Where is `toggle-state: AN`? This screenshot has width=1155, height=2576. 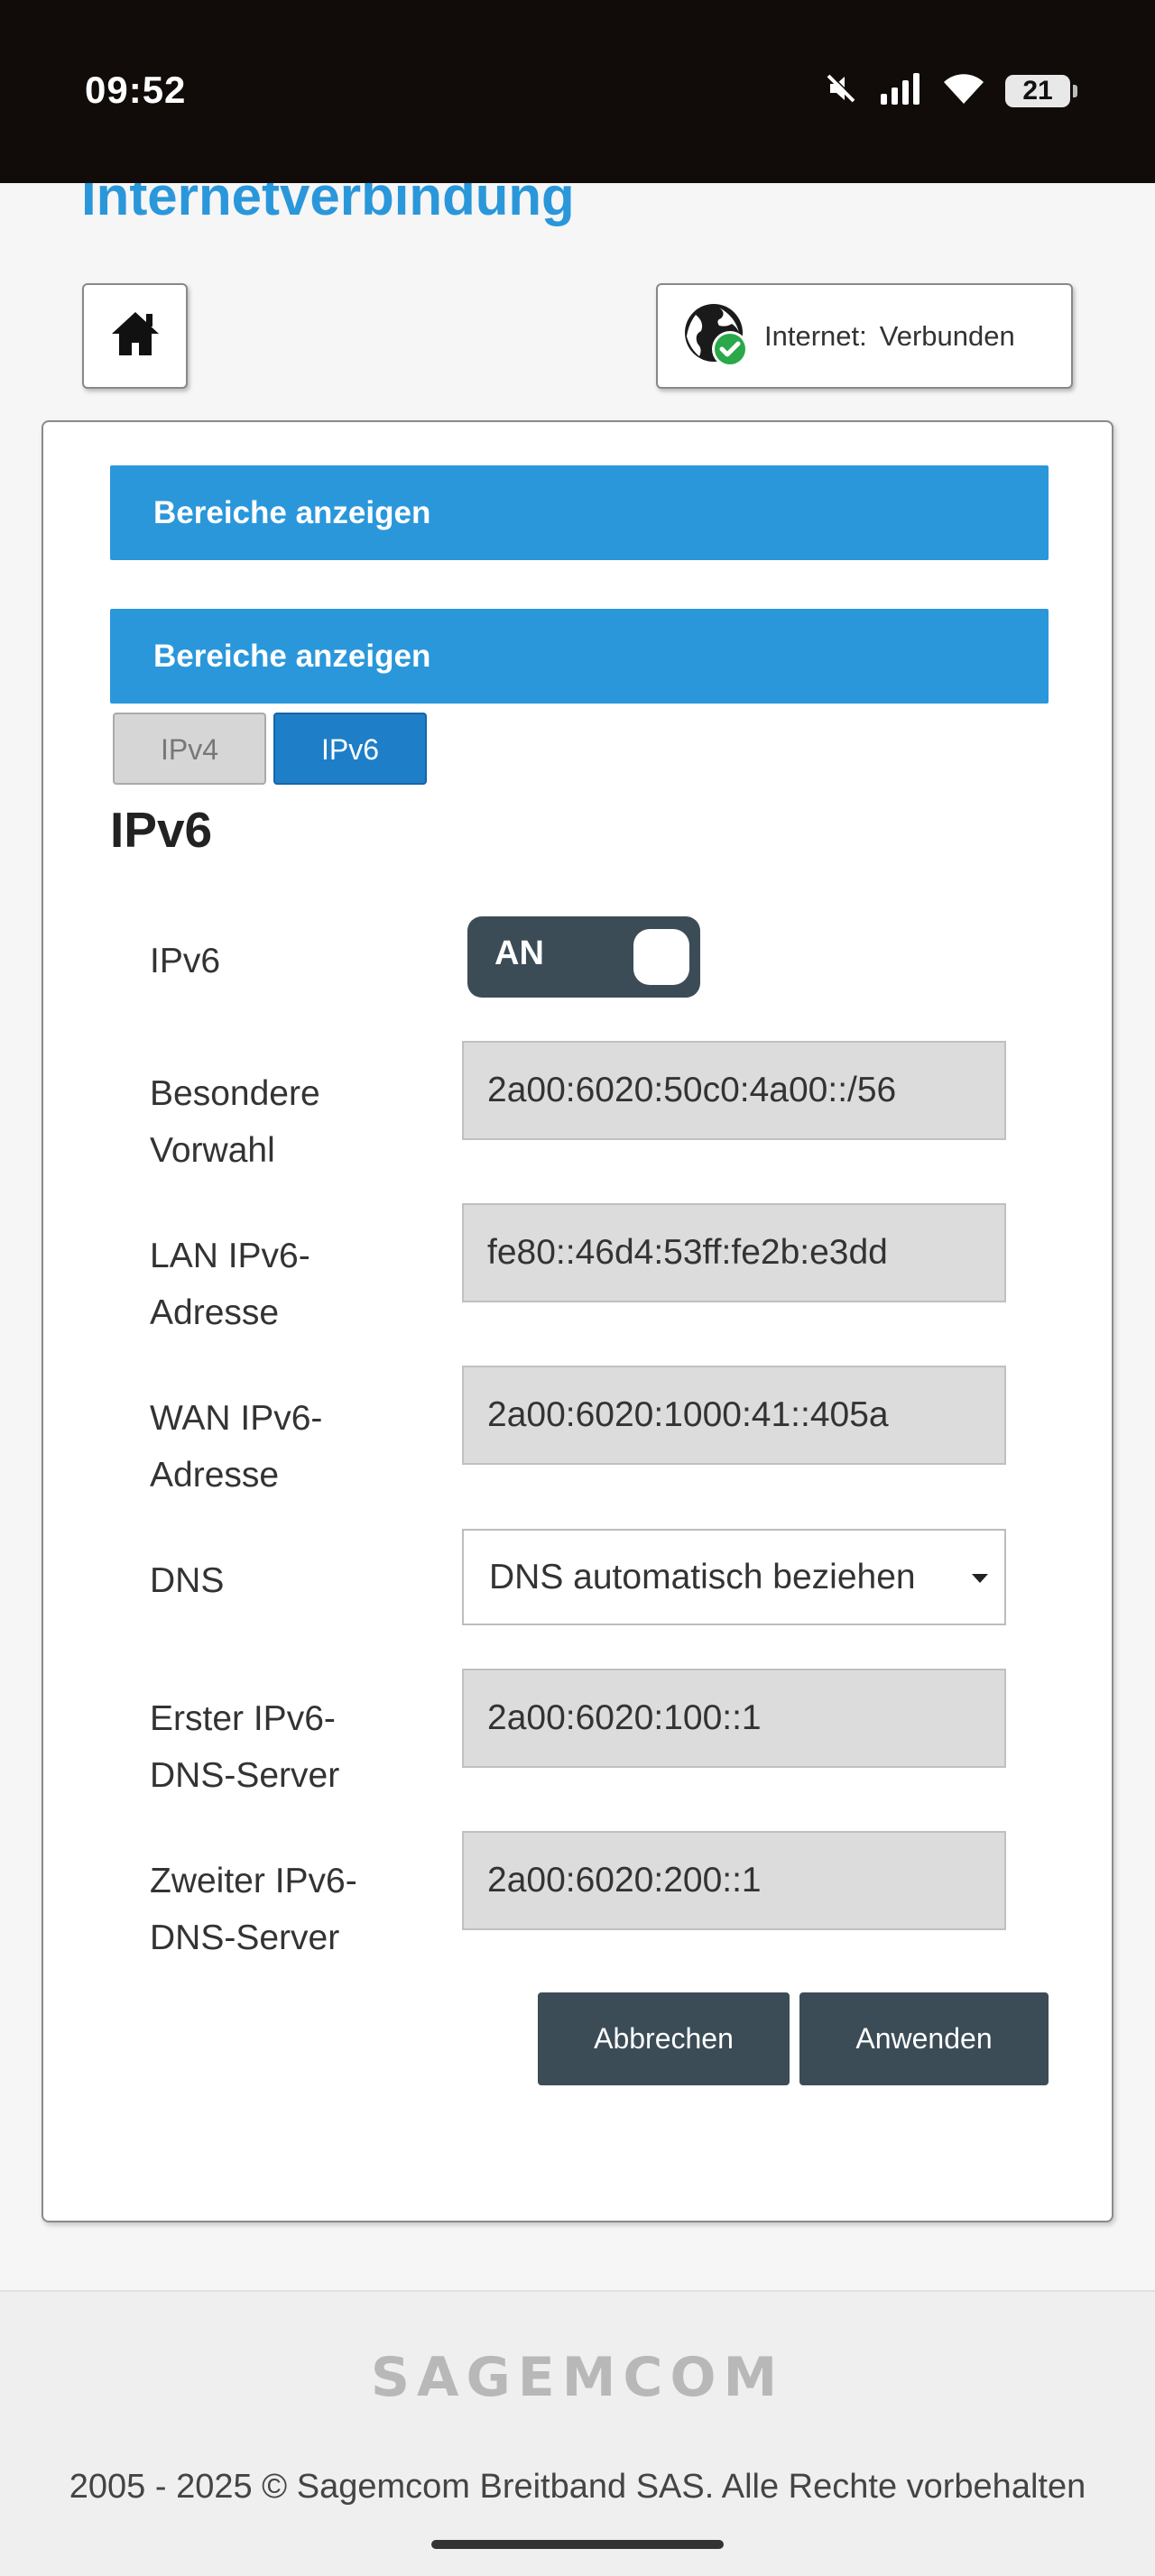
toggle-state: AN is located at coordinates (519, 953).